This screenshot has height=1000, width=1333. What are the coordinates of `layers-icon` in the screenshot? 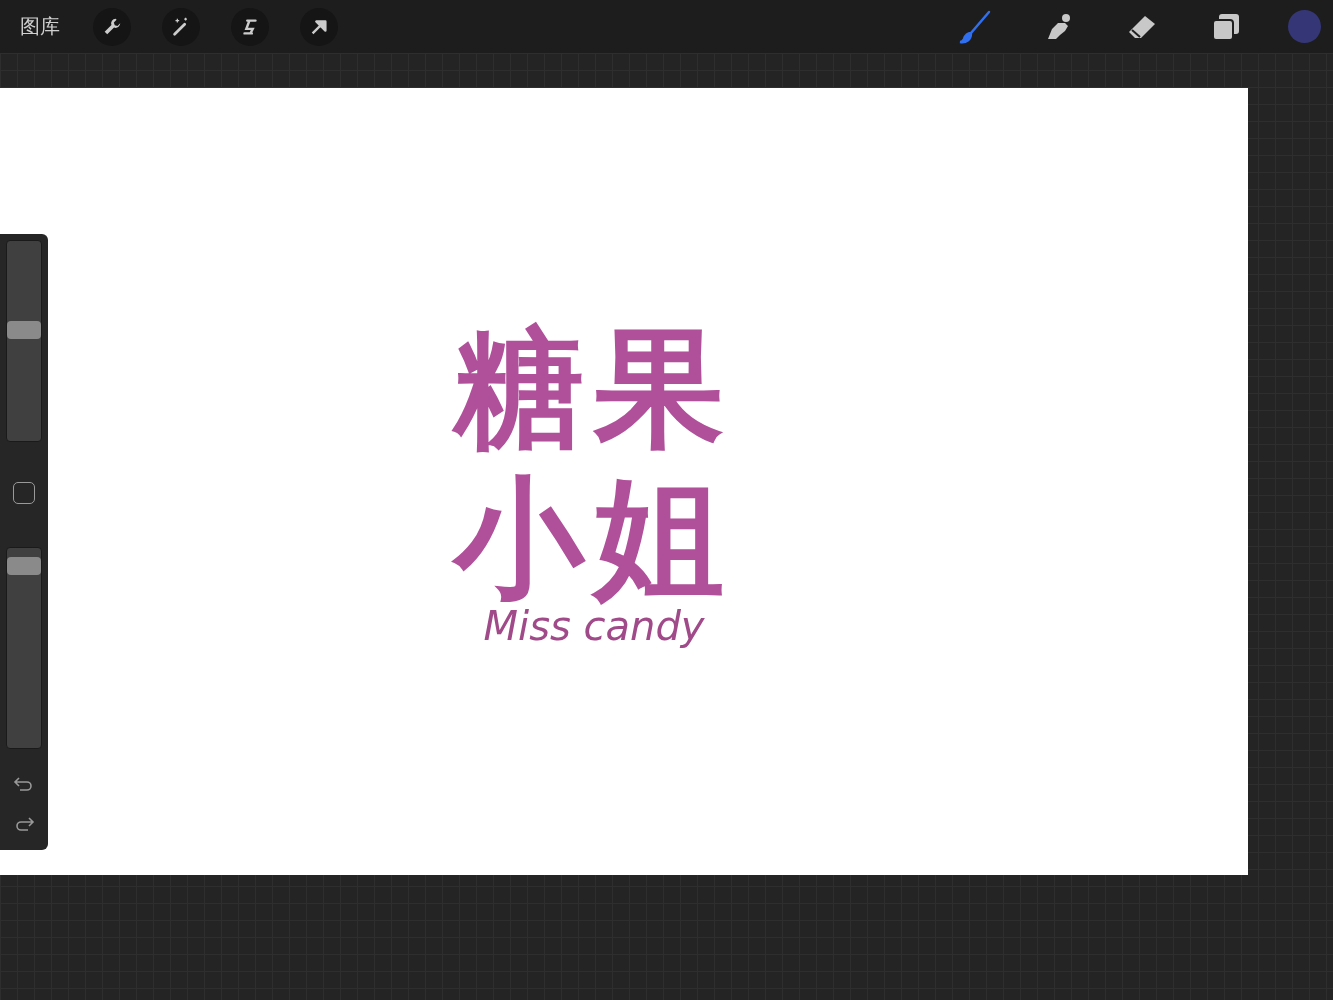 It's located at (1226, 26).